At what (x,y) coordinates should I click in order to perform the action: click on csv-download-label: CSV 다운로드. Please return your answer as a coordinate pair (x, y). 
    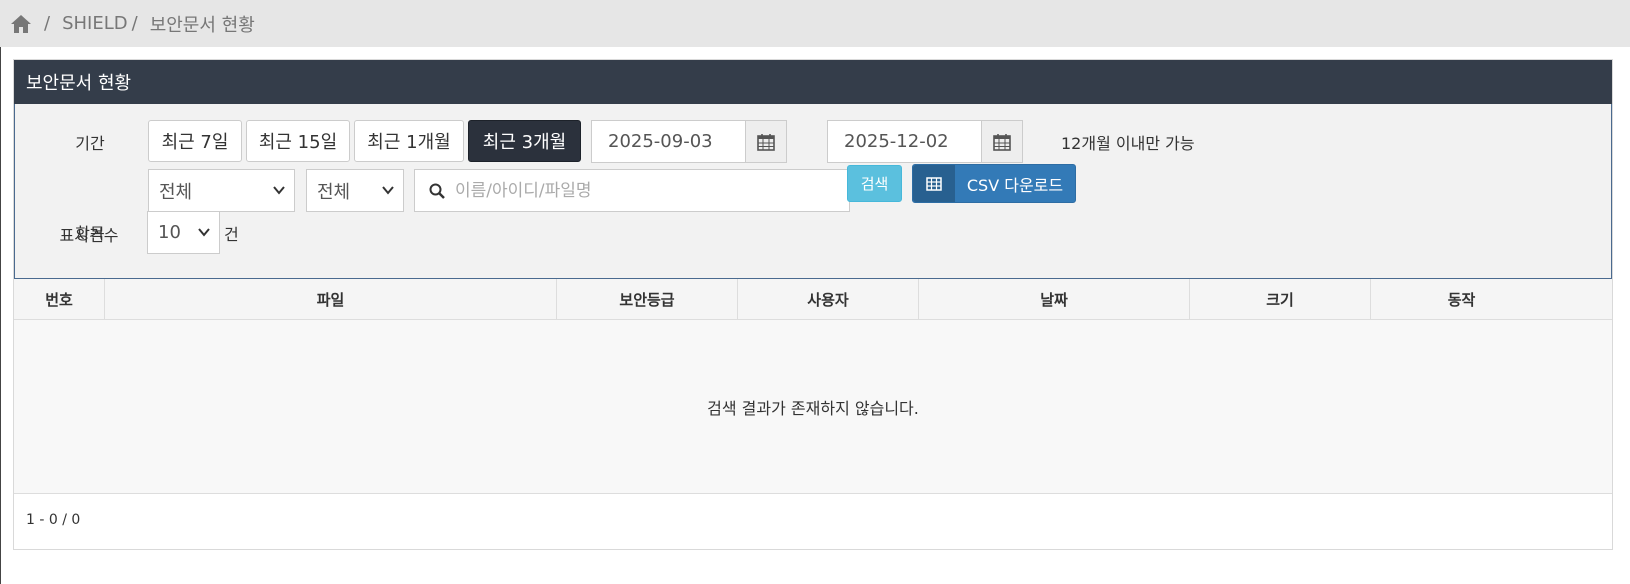
    Looking at the image, I should click on (1015, 185).